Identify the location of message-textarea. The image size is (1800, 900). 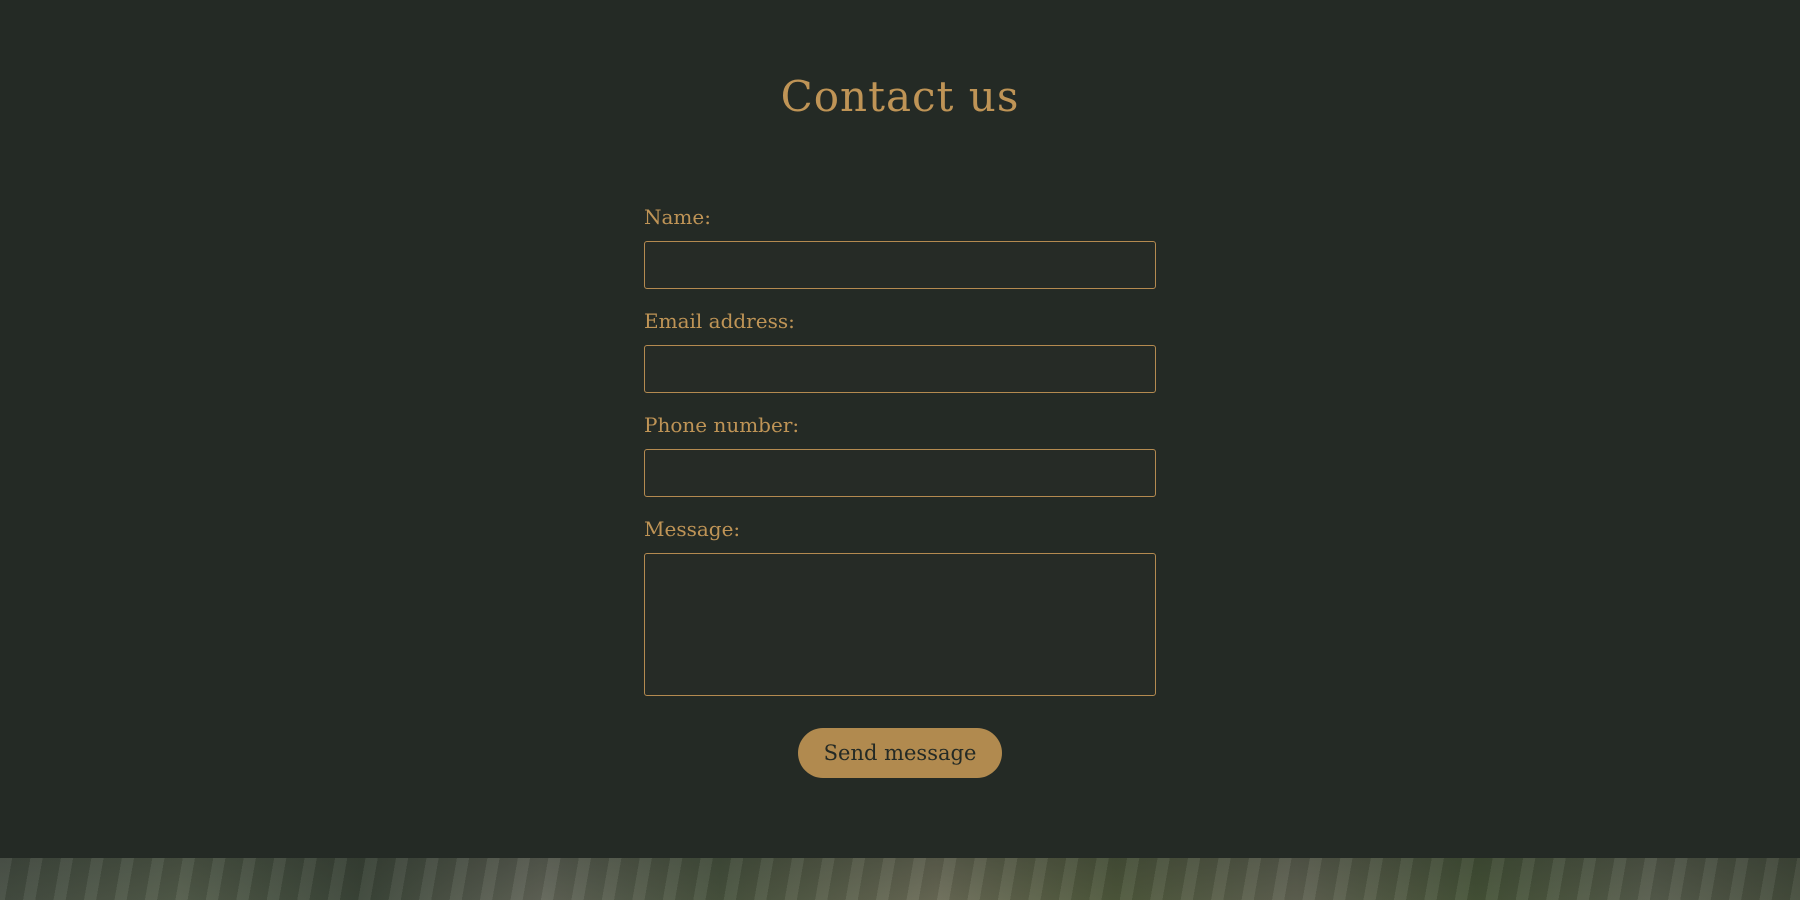
(900, 624).